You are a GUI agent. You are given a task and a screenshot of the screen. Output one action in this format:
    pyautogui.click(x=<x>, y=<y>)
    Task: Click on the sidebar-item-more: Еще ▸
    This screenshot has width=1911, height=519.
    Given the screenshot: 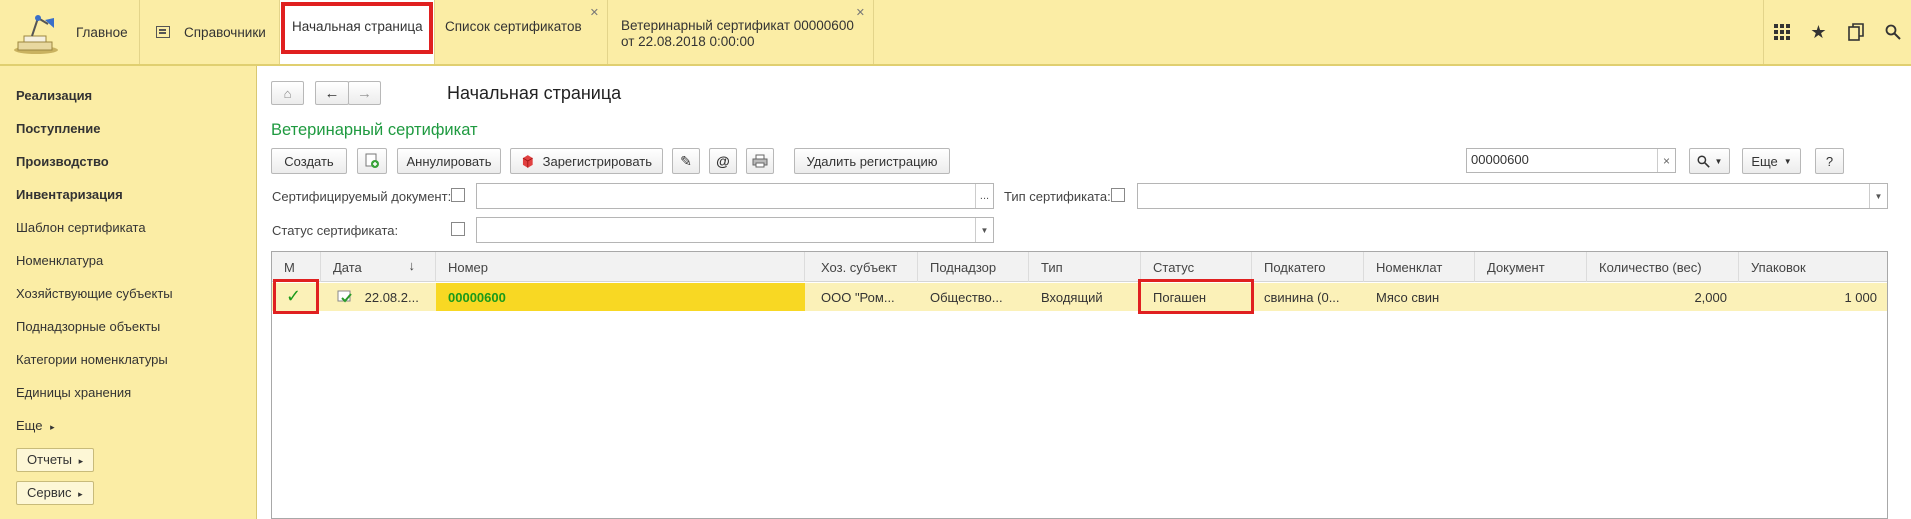 What is the action you would take?
    pyautogui.click(x=35, y=425)
    